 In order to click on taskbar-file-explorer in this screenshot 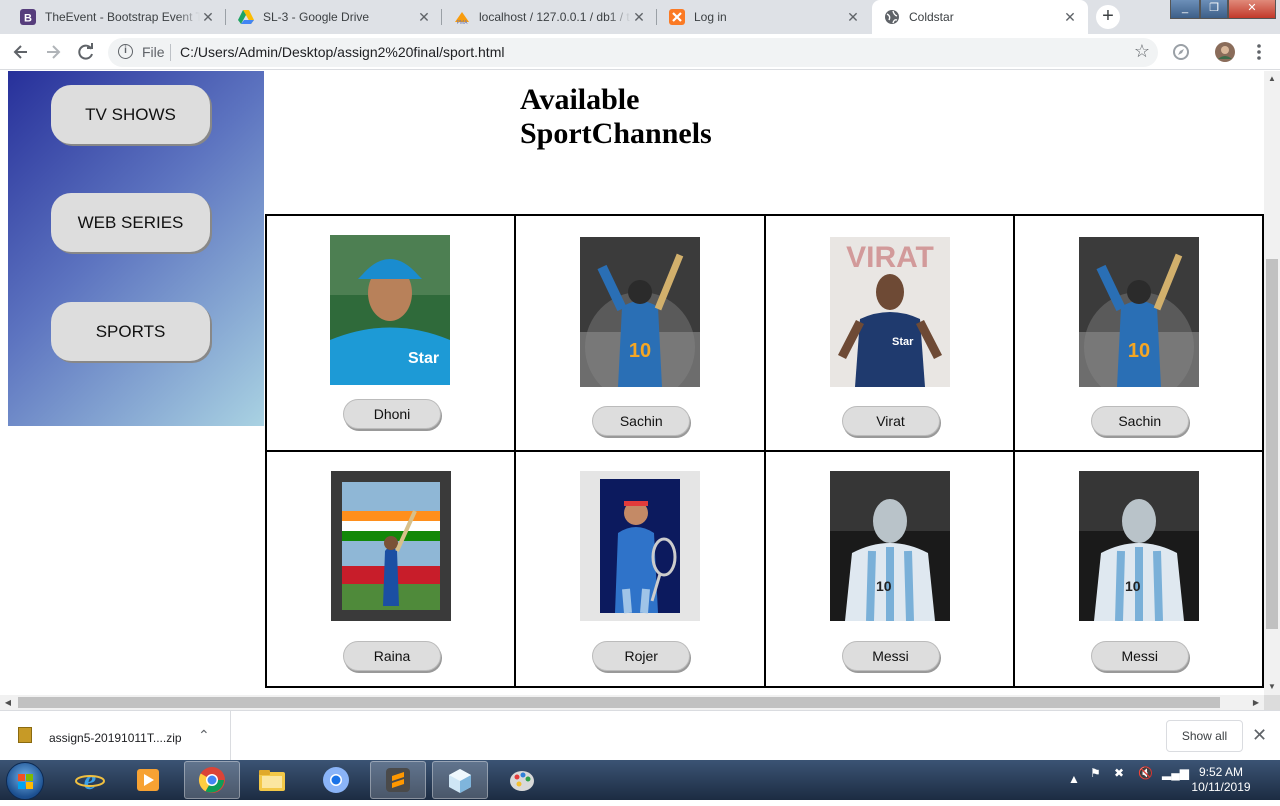, I will do `click(272, 780)`.